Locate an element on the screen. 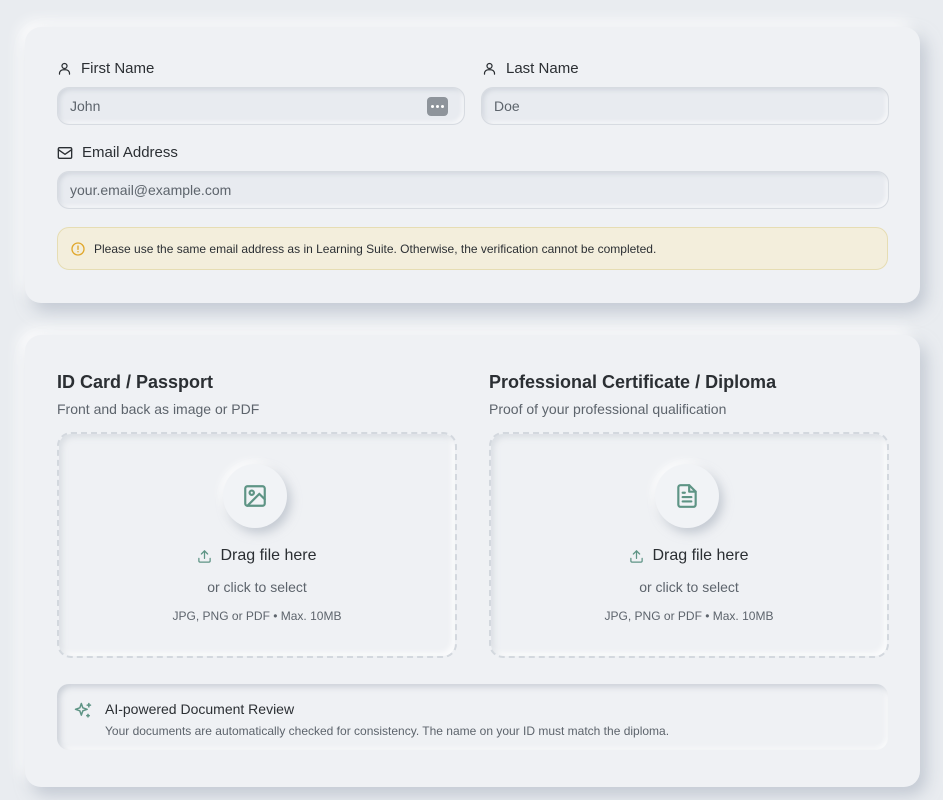 The width and height of the screenshot is (943, 800). id-card-drop-text: Drag file here is located at coordinates (268, 555).